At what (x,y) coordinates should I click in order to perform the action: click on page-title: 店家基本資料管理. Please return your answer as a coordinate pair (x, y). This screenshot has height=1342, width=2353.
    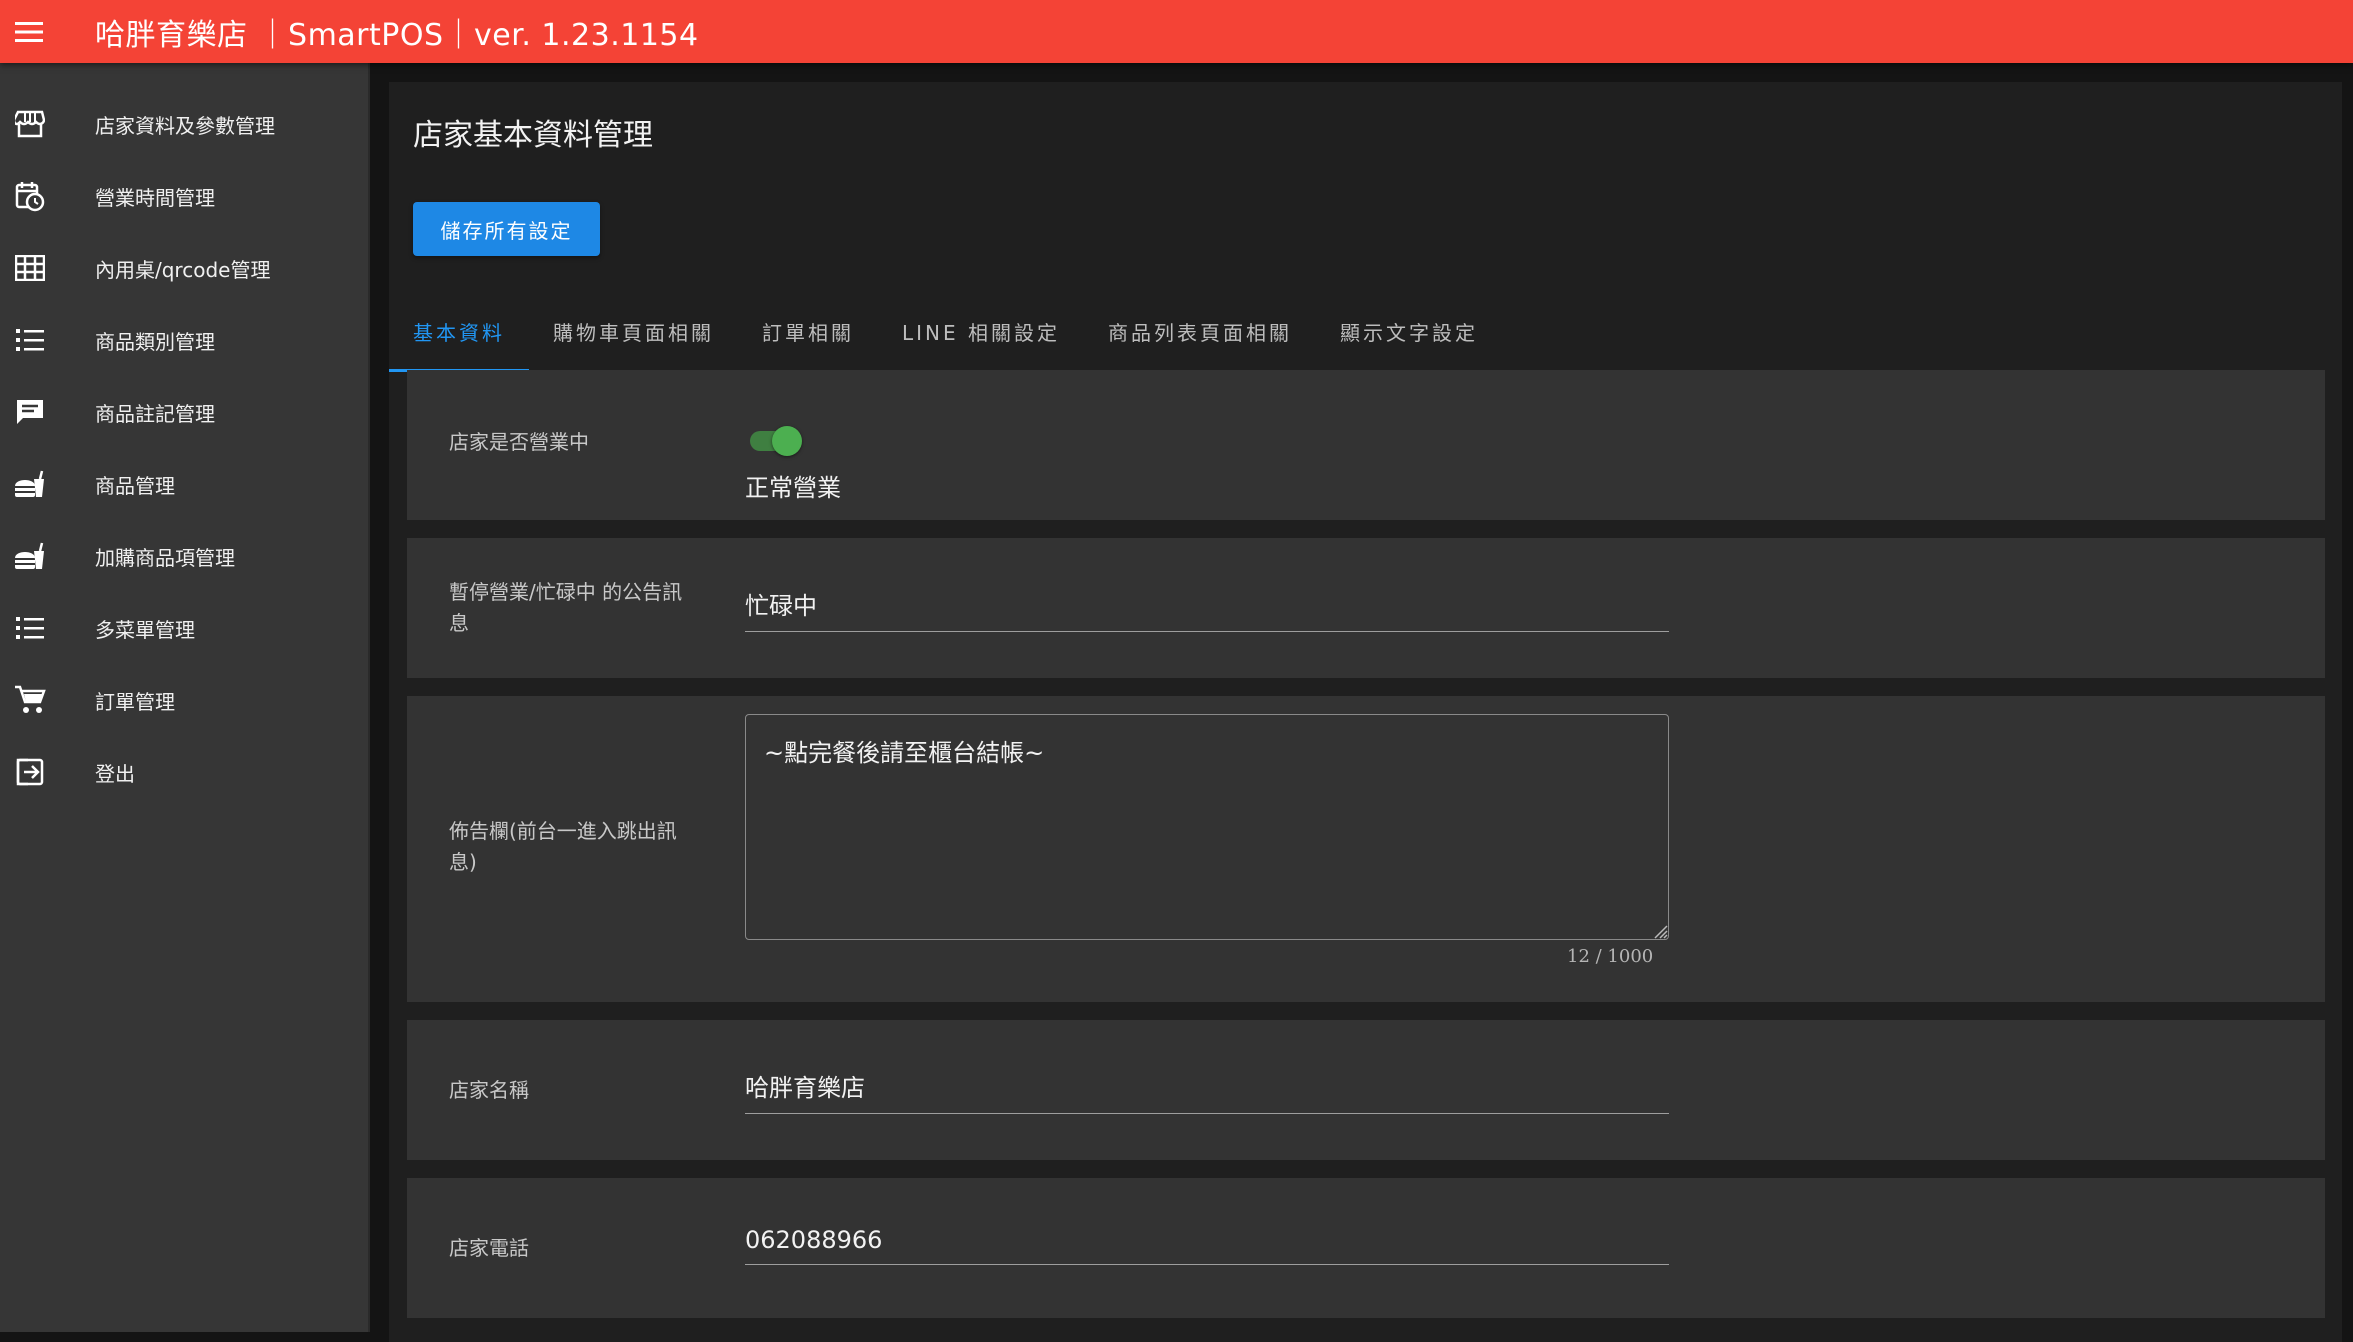
    Looking at the image, I should click on (533, 135).